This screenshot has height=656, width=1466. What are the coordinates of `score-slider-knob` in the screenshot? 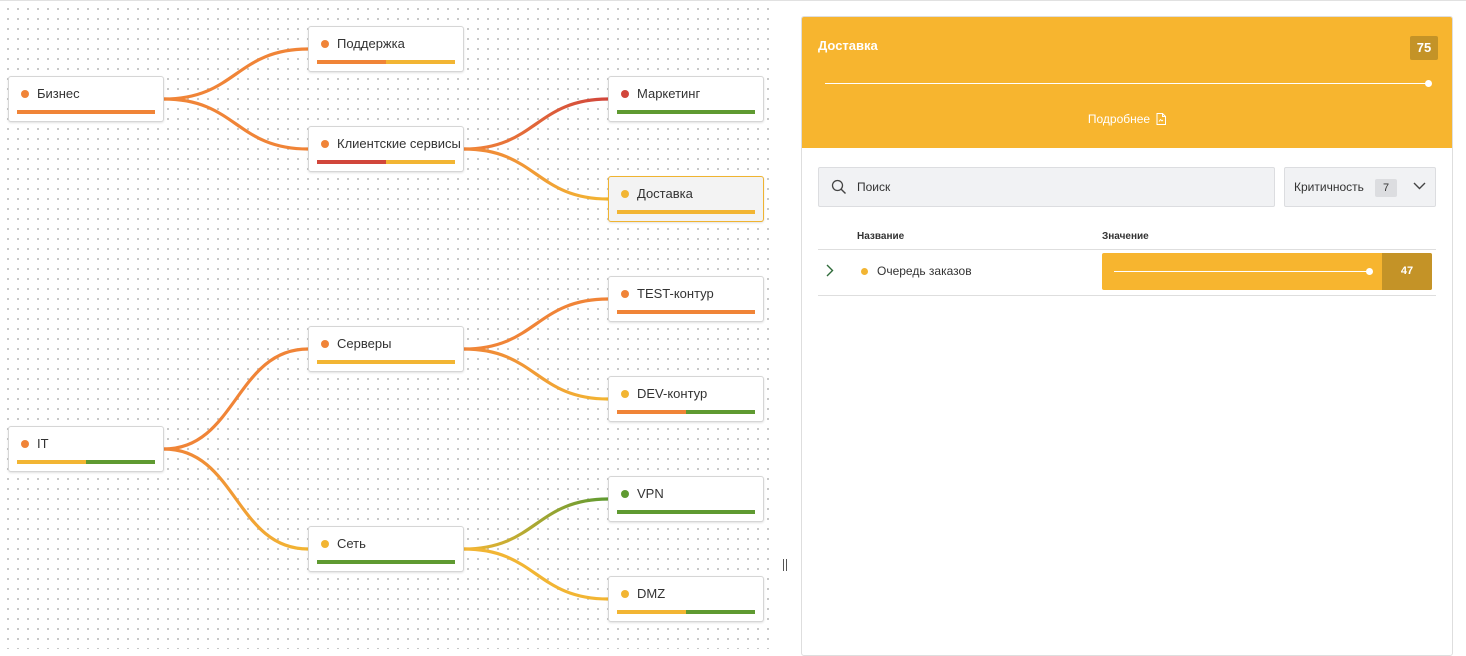 It's located at (1428, 83).